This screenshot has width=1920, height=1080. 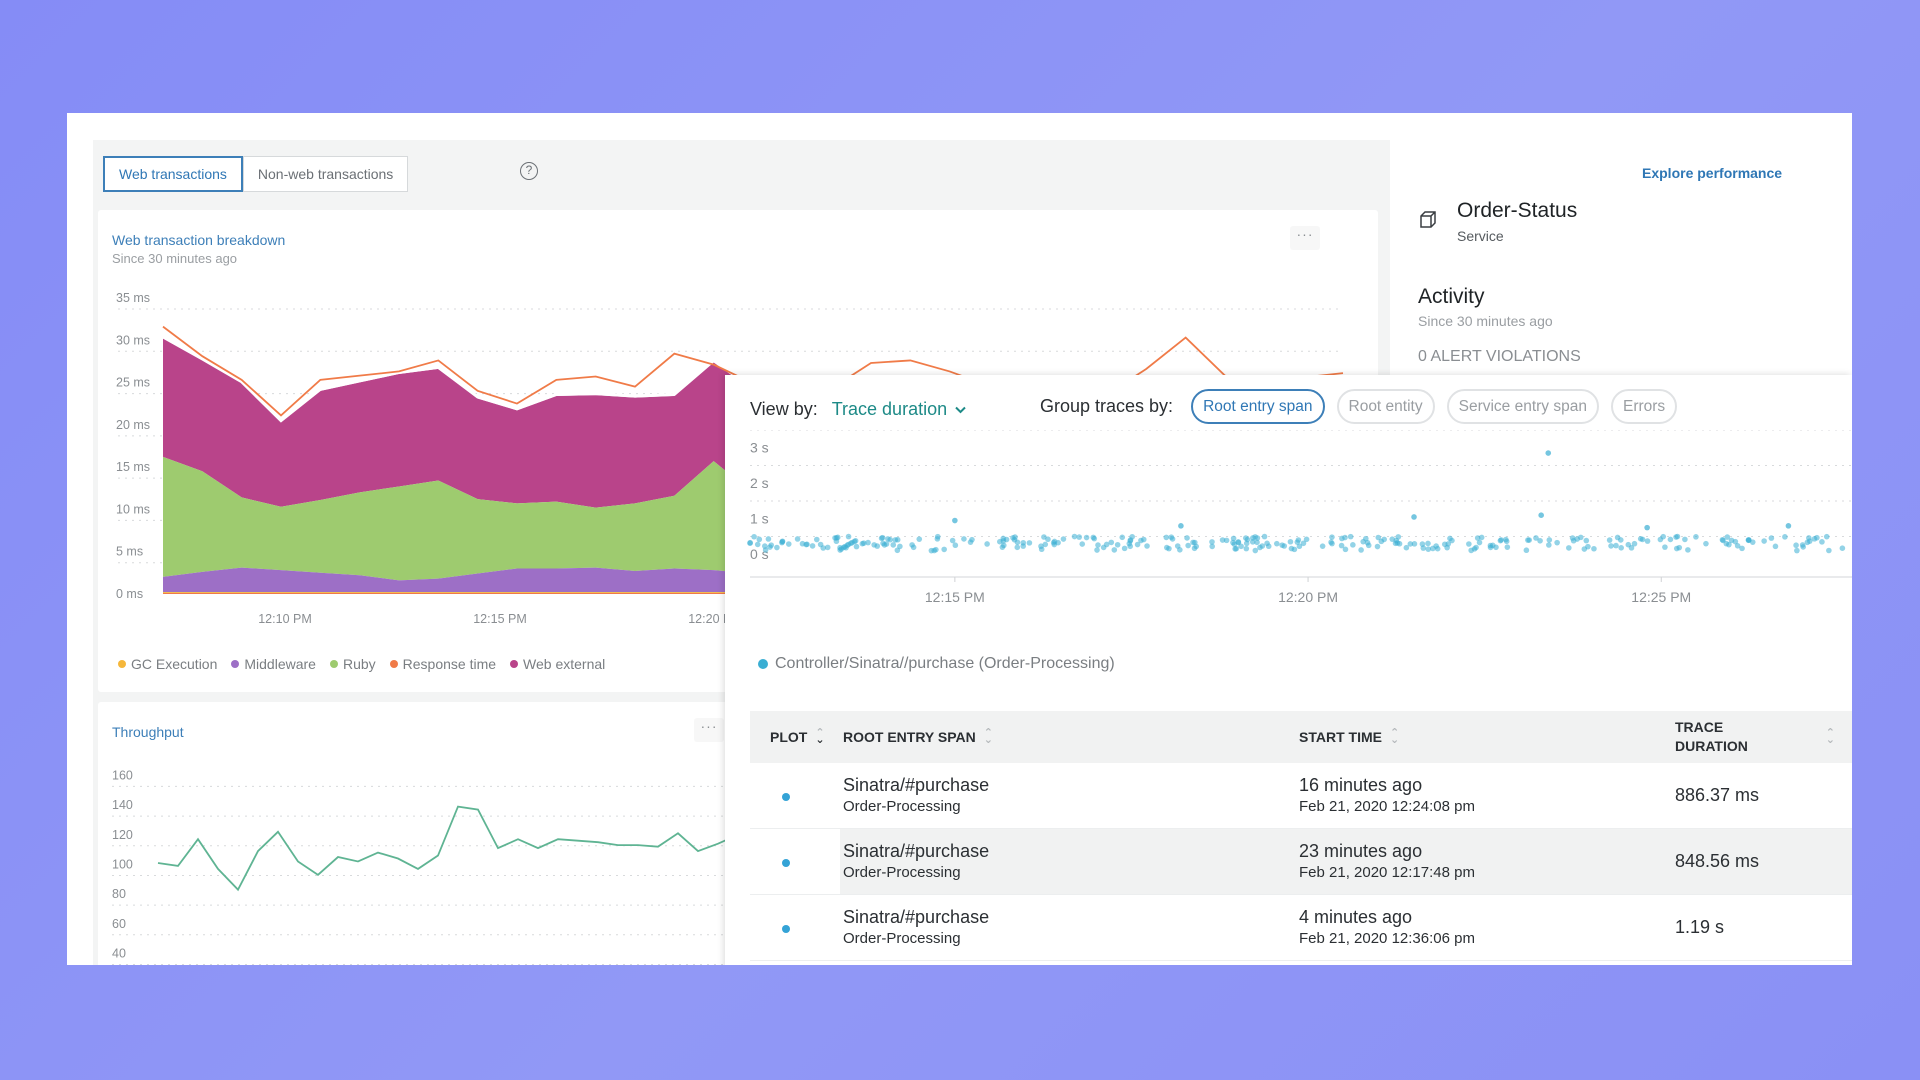 What do you see at coordinates (899, 409) in the screenshot?
I see `view-by-dropdown: Trace duration` at bounding box center [899, 409].